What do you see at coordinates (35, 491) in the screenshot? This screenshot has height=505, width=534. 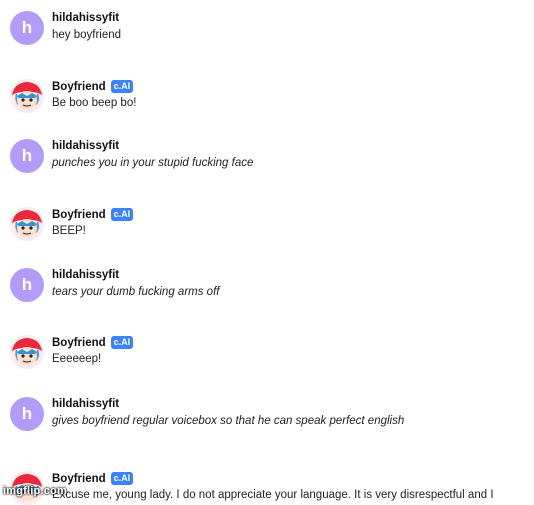 I see `imgflip-watermark: imgflip.com` at bounding box center [35, 491].